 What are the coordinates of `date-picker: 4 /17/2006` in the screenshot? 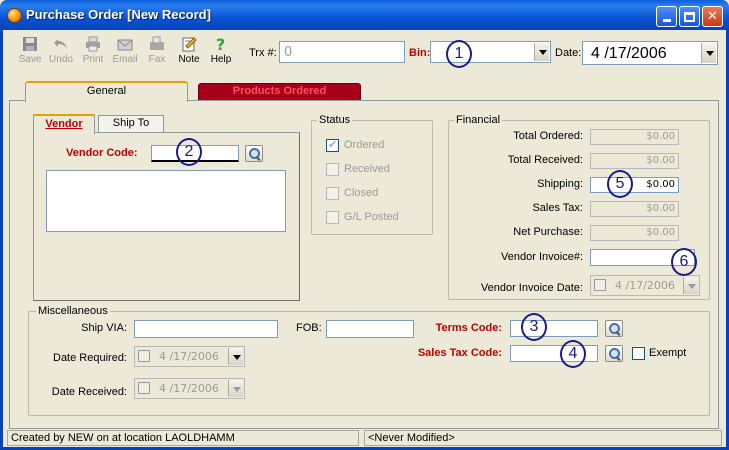 It's located at (650, 53).